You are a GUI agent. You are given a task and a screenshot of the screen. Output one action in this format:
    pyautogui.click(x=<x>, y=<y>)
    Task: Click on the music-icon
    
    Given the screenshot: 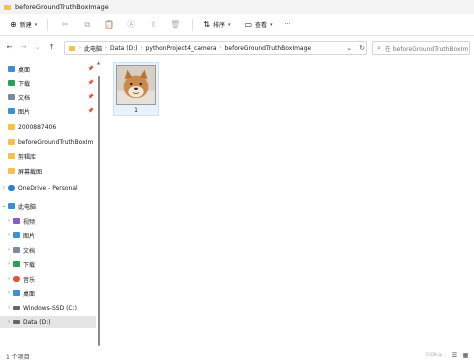 What is the action you would take?
    pyautogui.click(x=16, y=279)
    